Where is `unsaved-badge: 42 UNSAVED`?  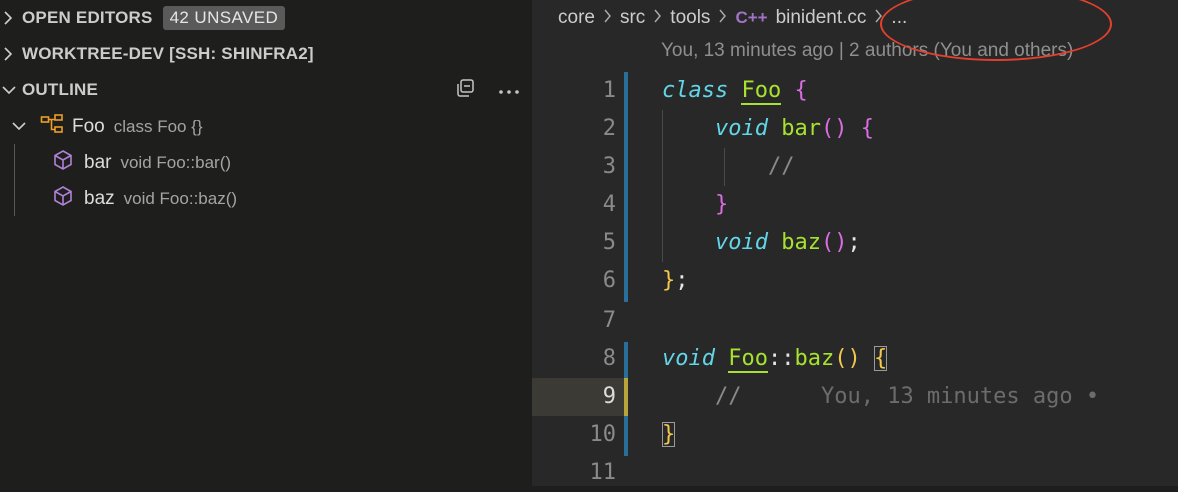
unsaved-badge: 42 UNSAVED is located at coordinates (224, 18).